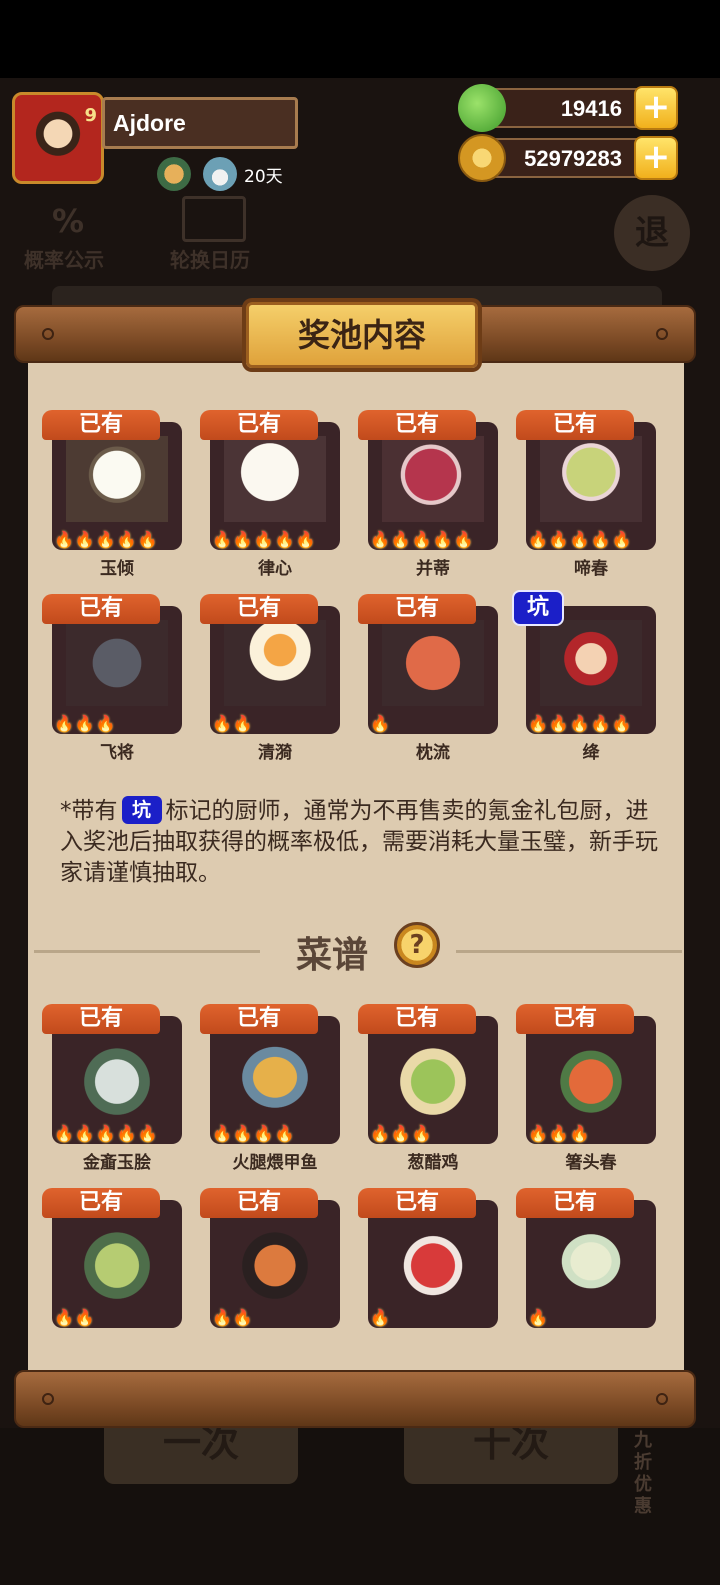 This screenshot has height=1585, width=720. Describe the element at coordinates (147, 951) in the screenshot. I see `divider-left` at that location.